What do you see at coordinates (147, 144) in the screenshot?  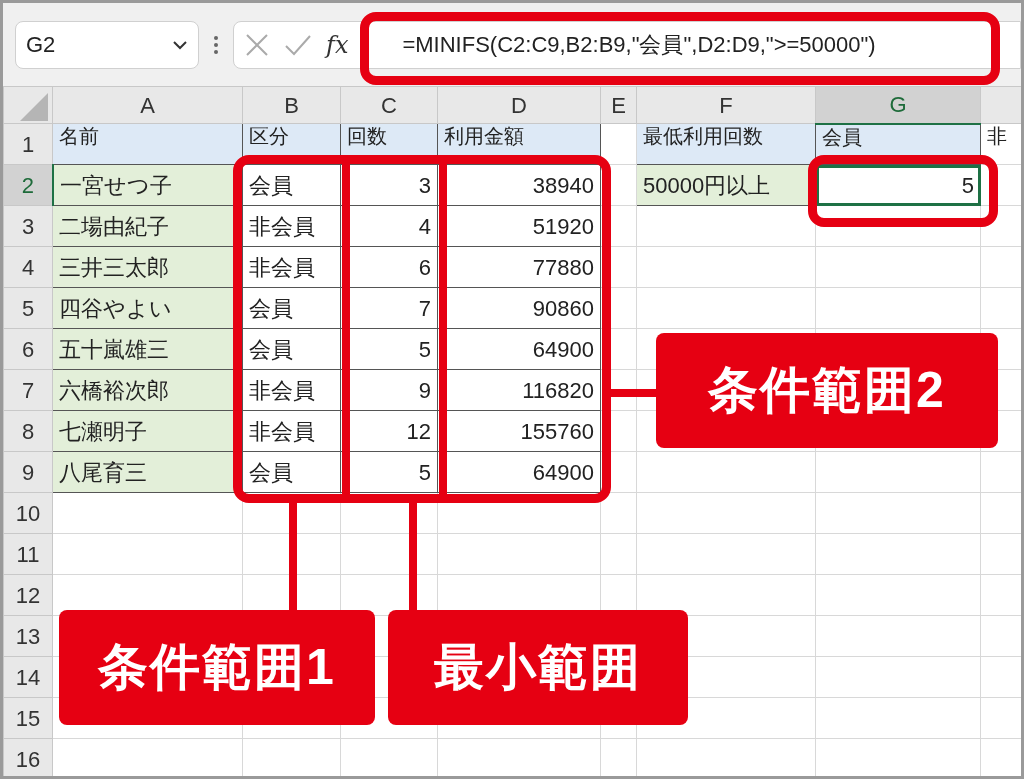 I see `table-cell: 名前` at bounding box center [147, 144].